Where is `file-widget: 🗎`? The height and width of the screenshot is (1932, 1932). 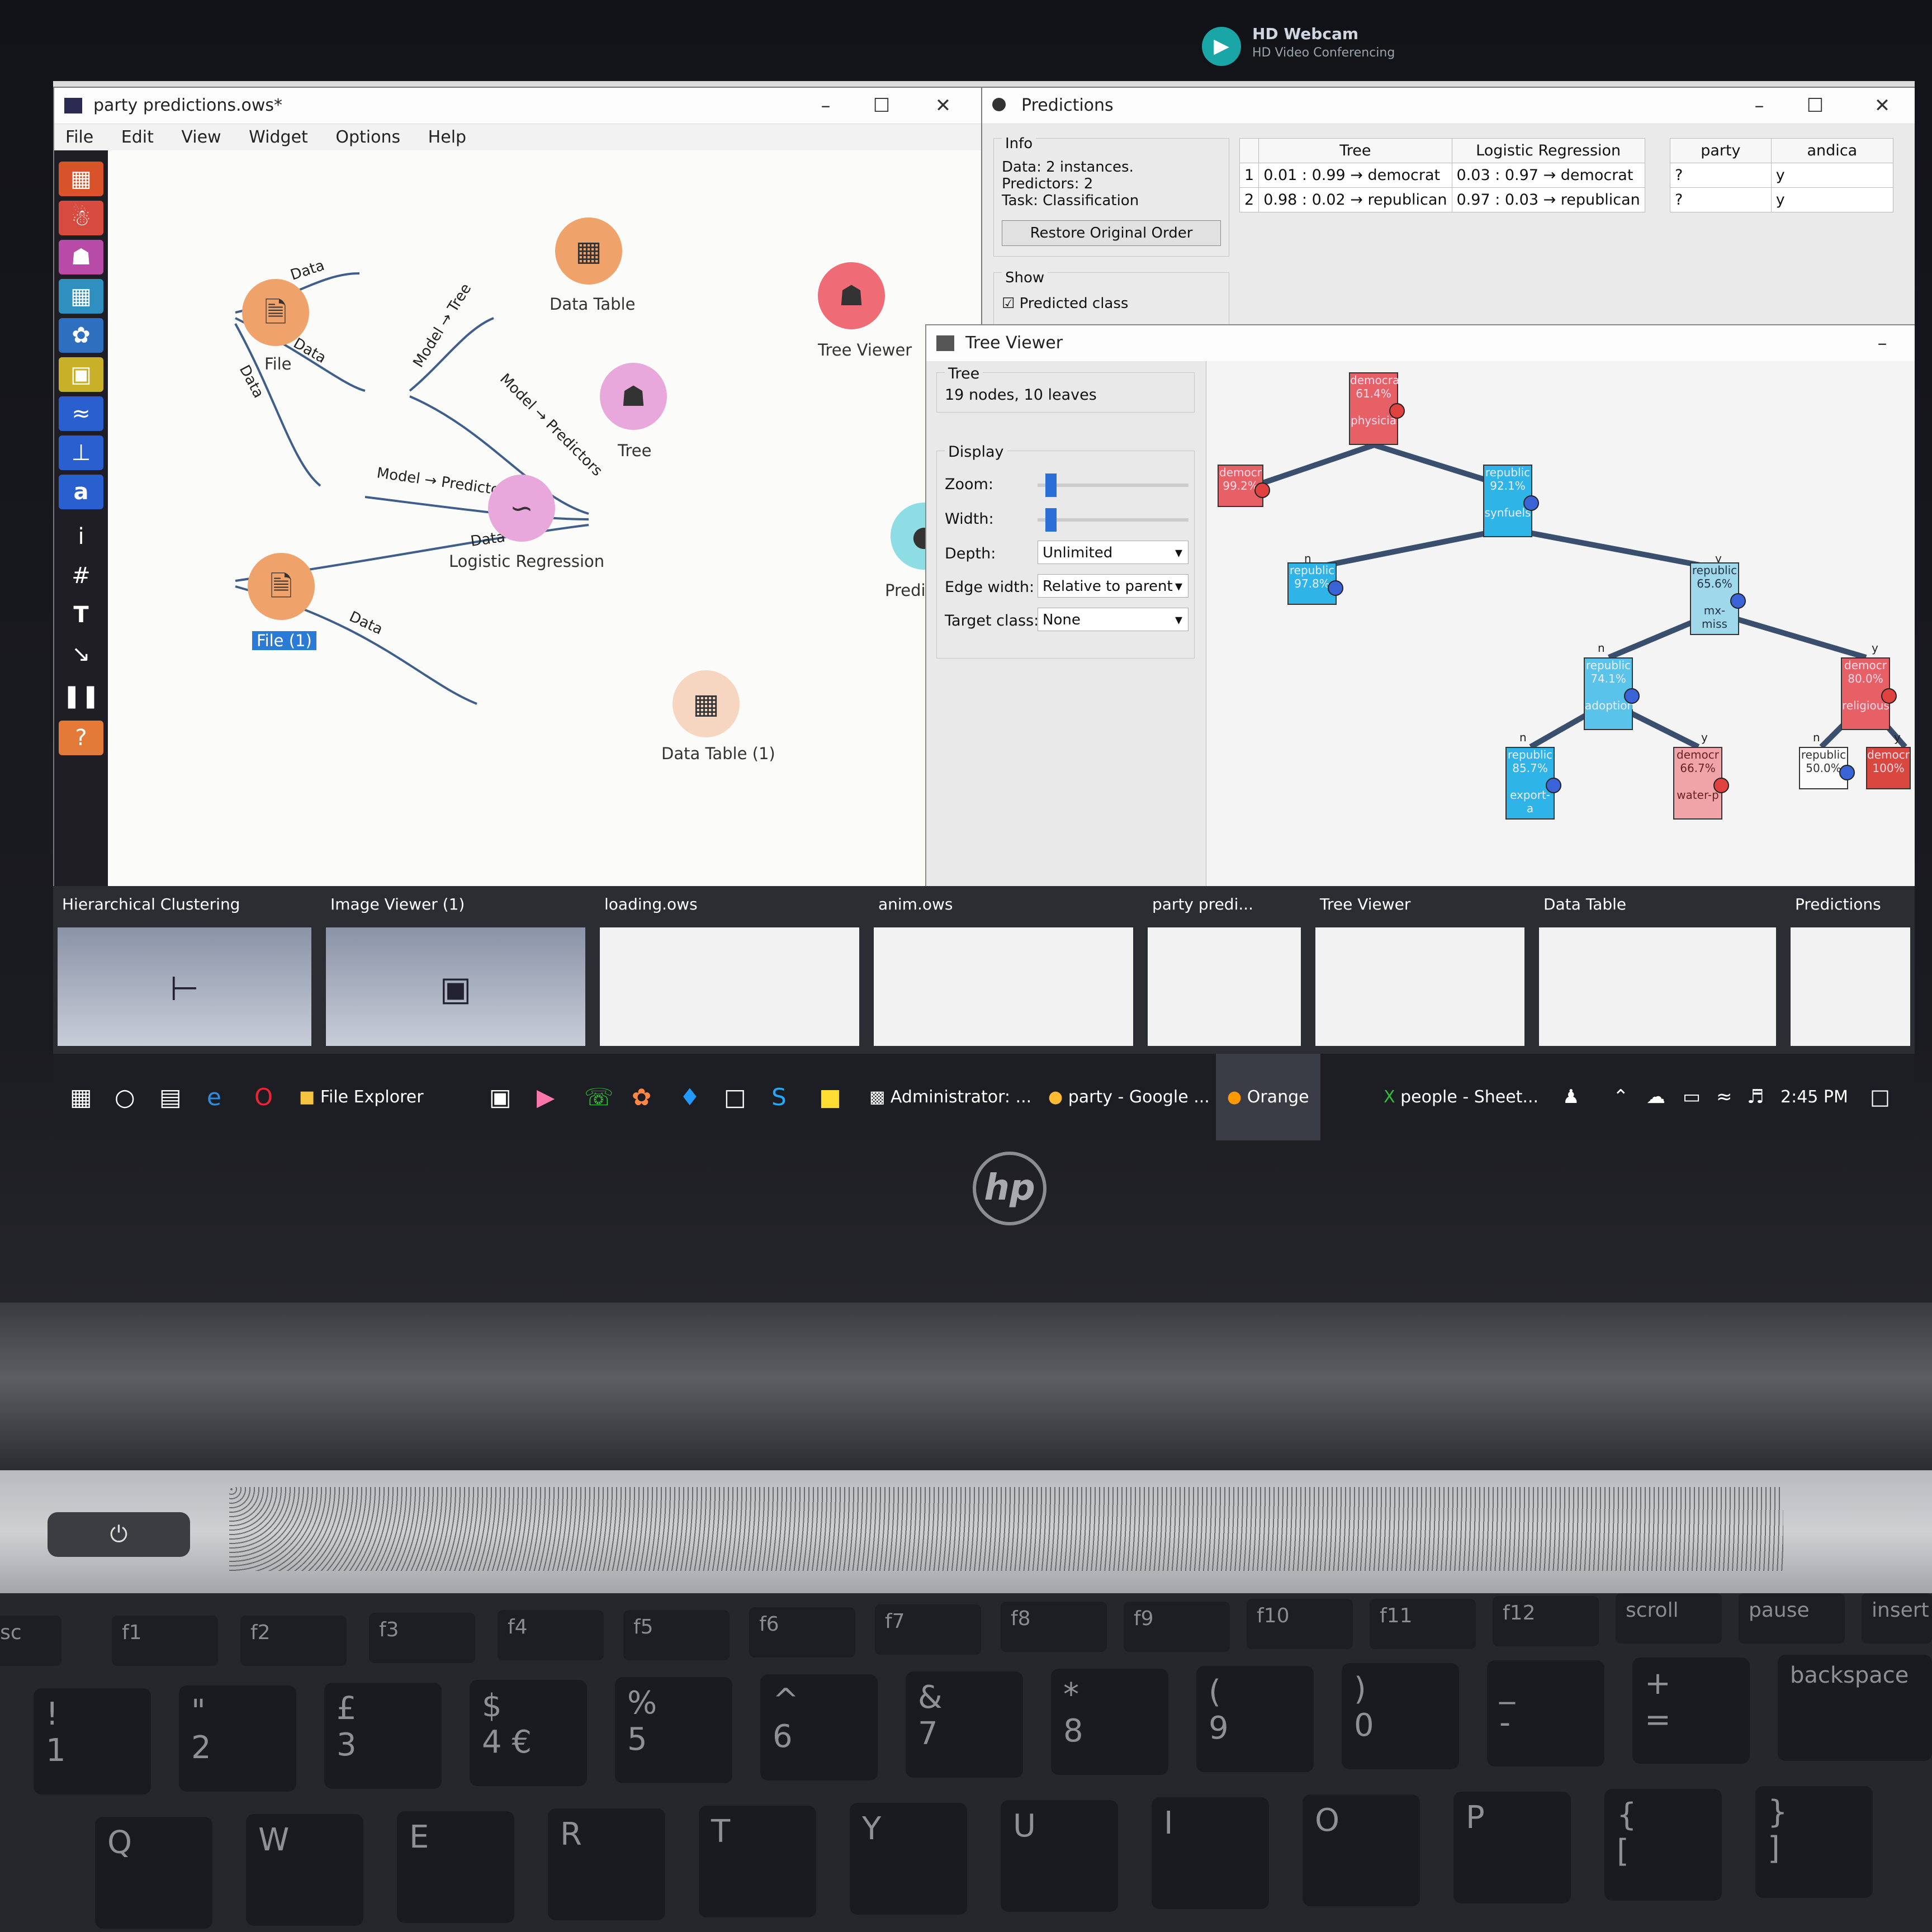 file-widget: 🗎 is located at coordinates (275, 312).